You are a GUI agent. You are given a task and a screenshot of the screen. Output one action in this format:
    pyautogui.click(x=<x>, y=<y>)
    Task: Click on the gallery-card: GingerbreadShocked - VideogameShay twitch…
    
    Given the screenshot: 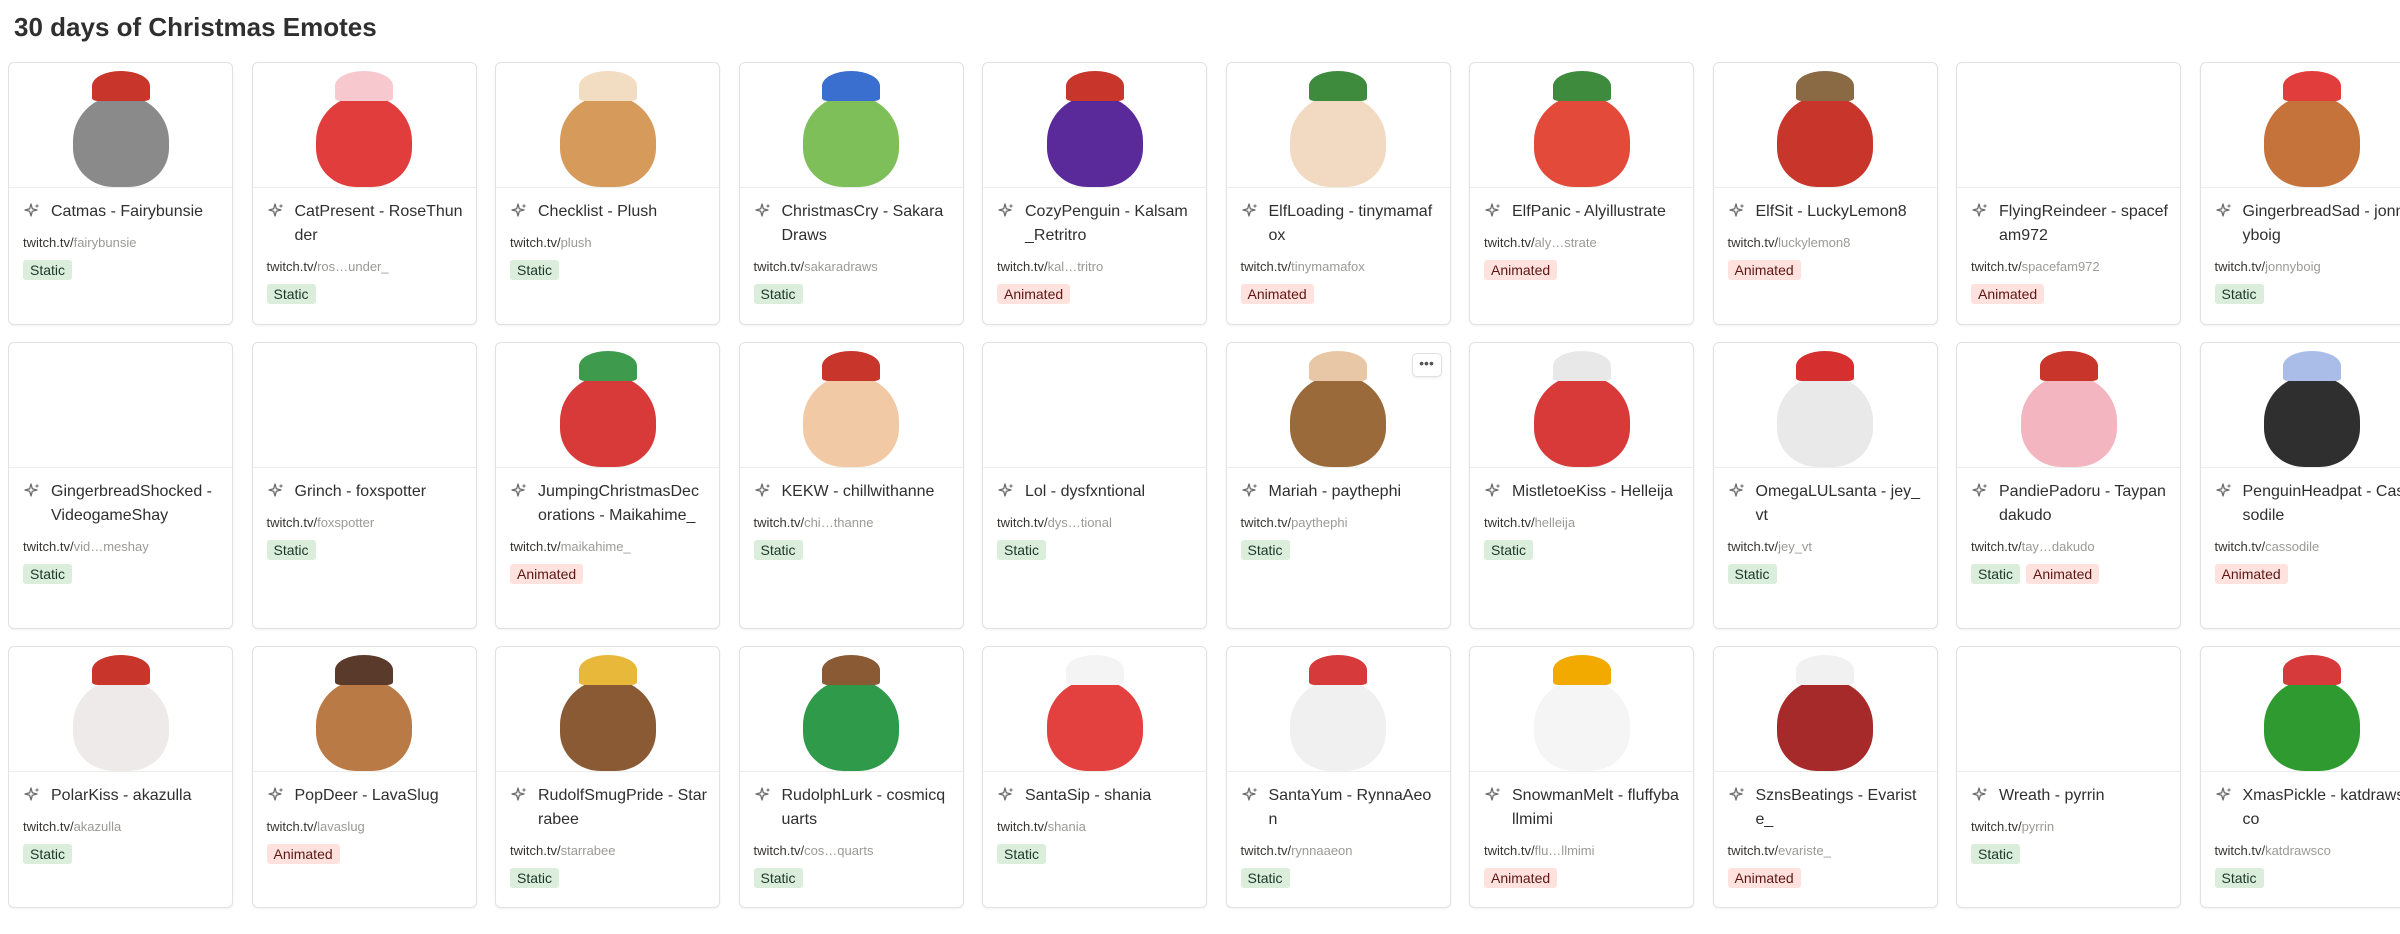 What is the action you would take?
    pyautogui.click(x=120, y=485)
    